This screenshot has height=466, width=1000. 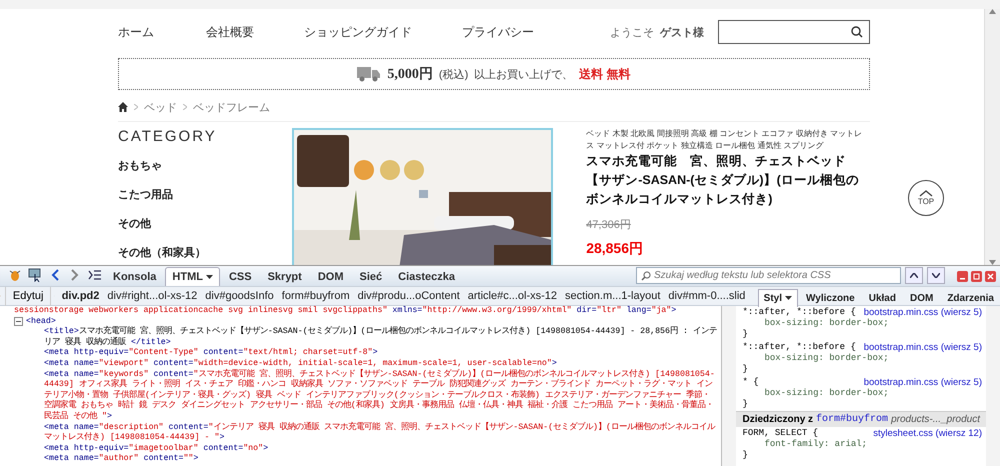 I want to click on previous-button, so click(x=914, y=275).